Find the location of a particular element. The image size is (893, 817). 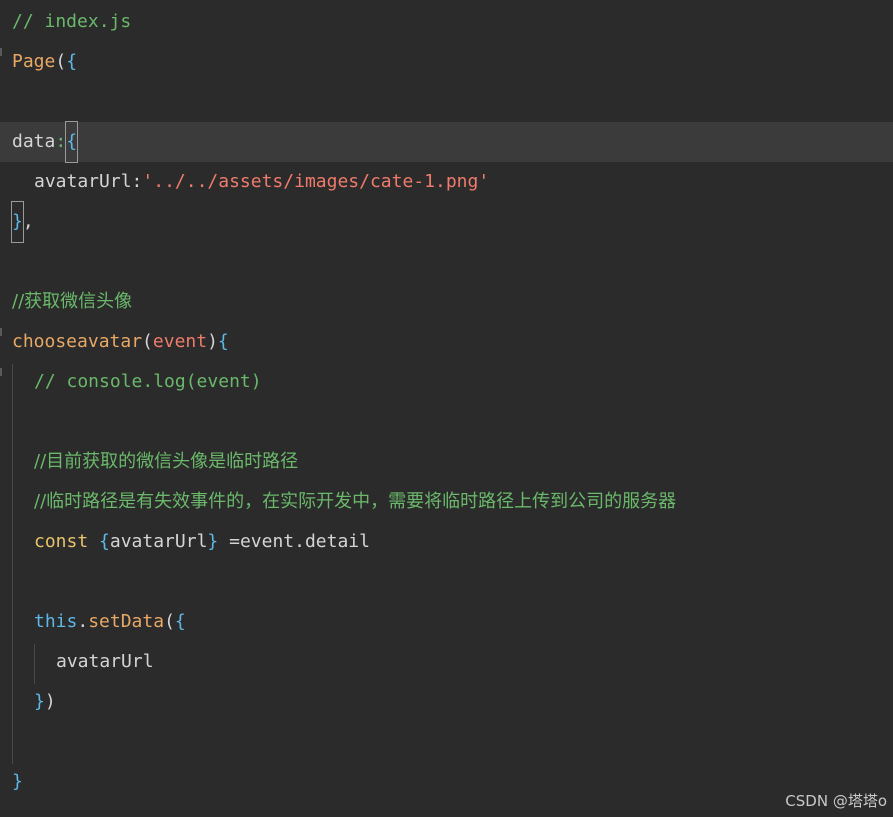

comment: // index.js is located at coordinates (72, 21).